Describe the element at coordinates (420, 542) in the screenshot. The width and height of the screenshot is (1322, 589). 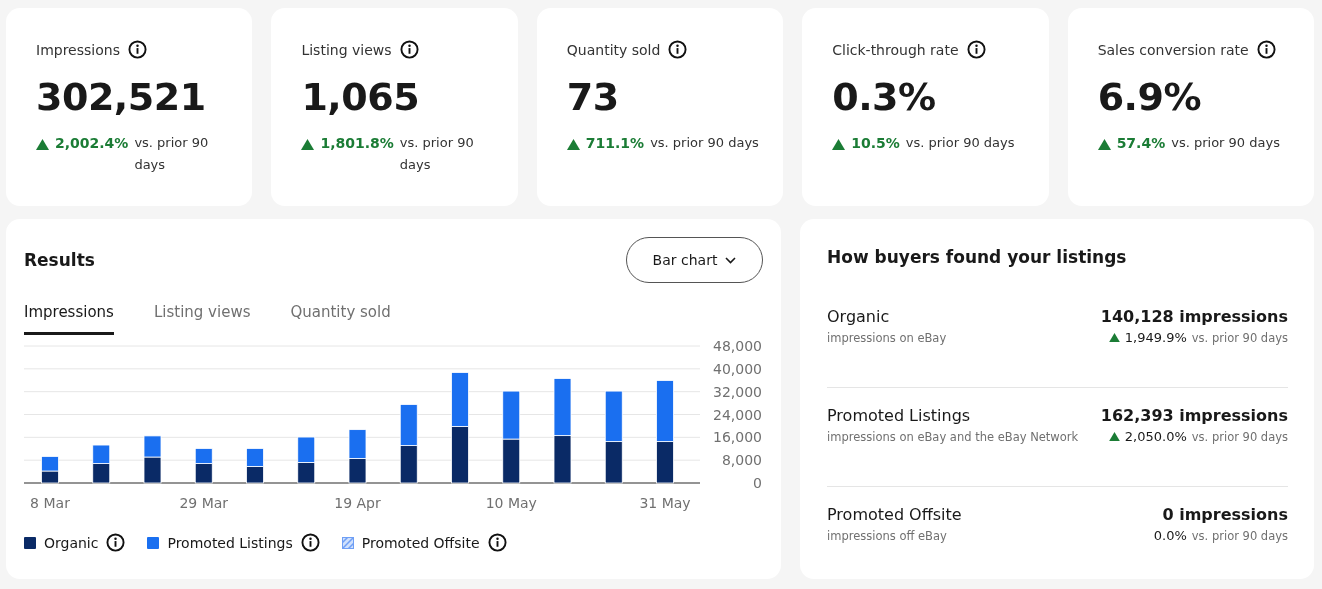
I see `legend-label: Promoted Offsite` at that location.